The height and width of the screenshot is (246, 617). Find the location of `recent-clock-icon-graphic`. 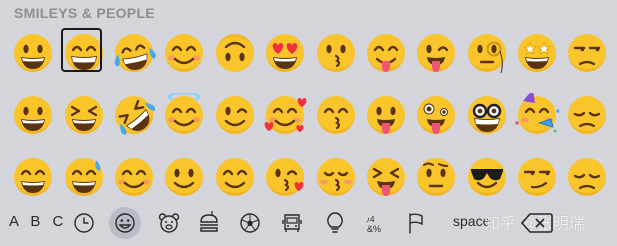

recent-clock-icon-graphic is located at coordinates (84, 223).